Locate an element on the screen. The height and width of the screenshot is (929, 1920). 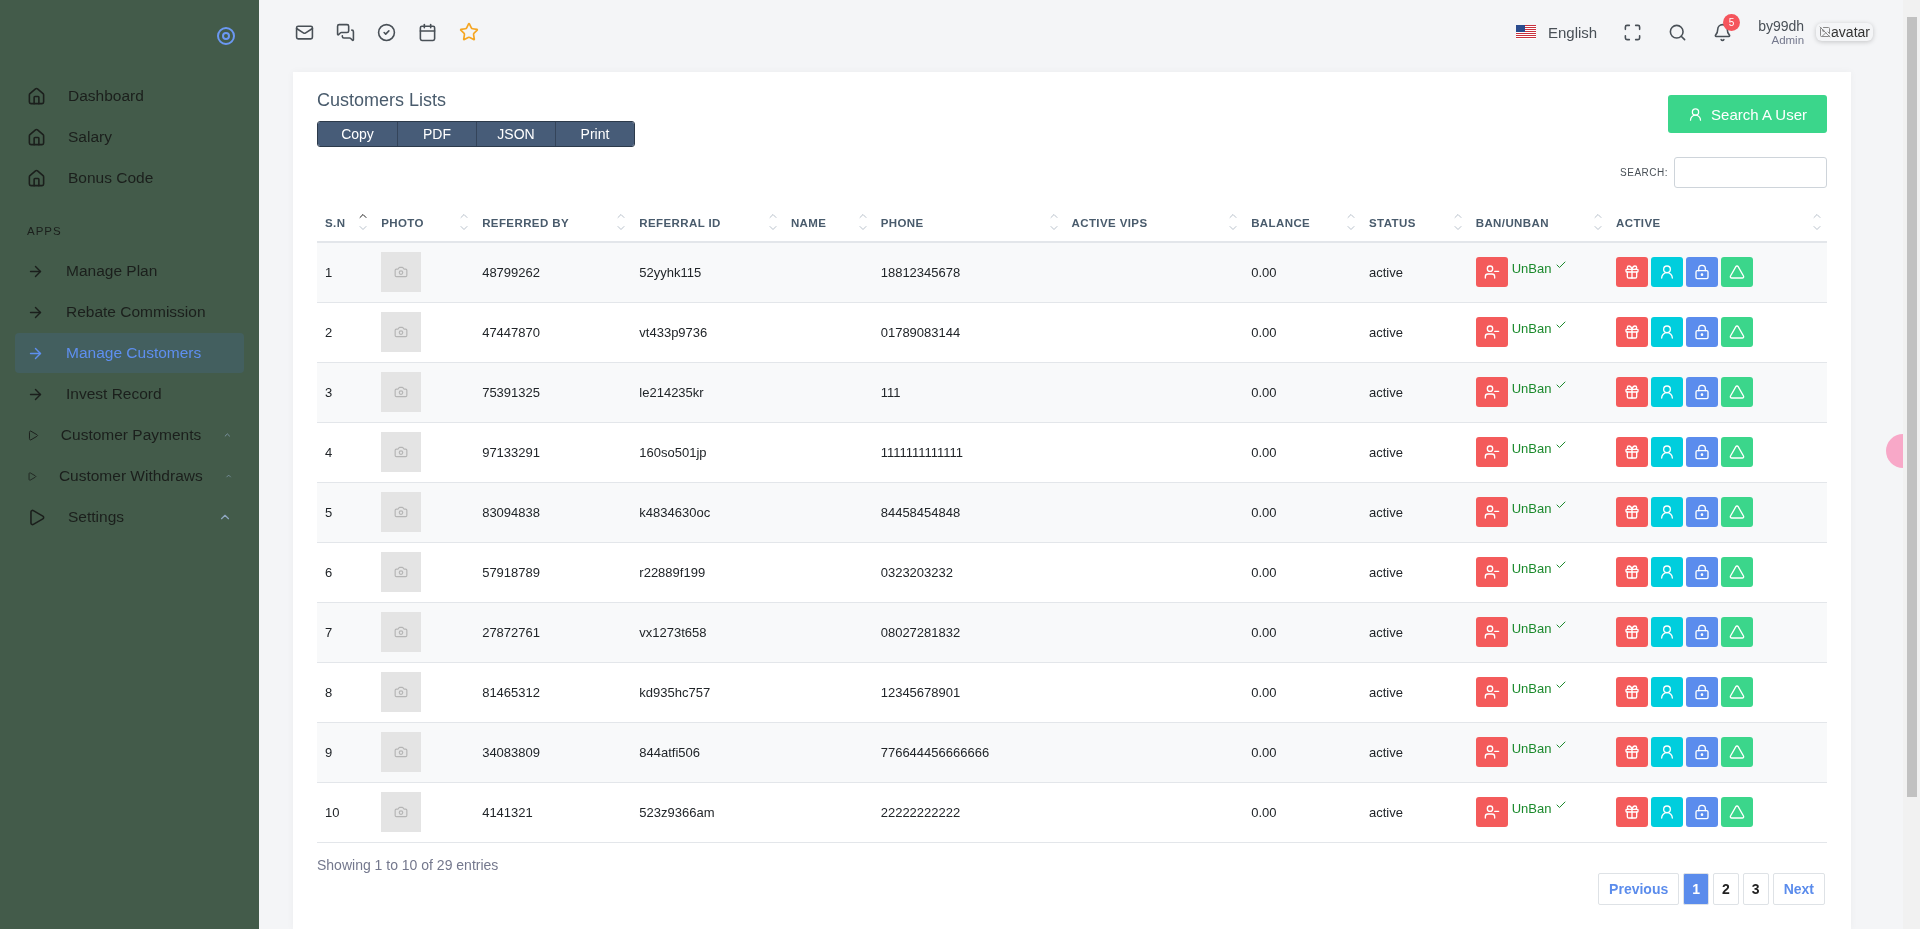
table-cell: vx1273t658 is located at coordinates (673, 632).